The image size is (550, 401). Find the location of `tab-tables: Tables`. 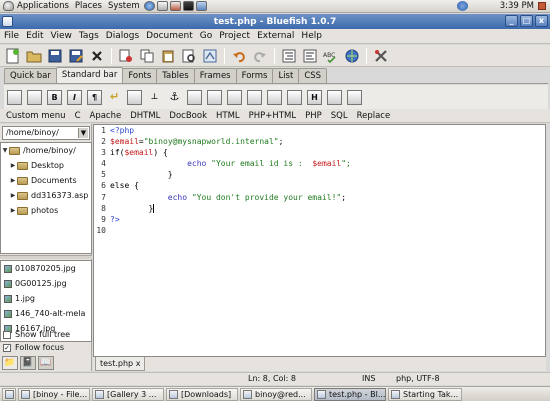

tab-tables: Tables is located at coordinates (175, 75).